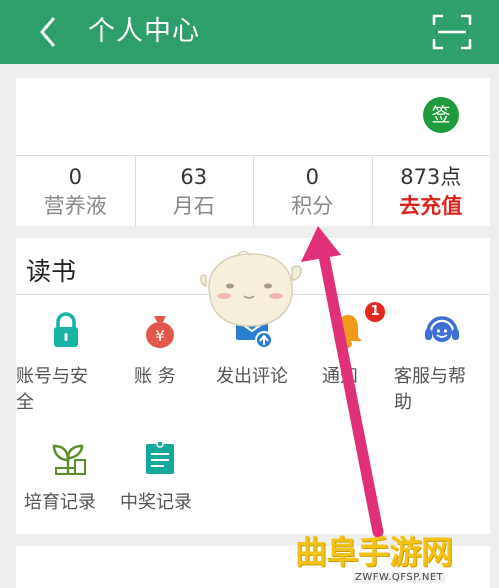  I want to click on recharge-link: 去充值, so click(431, 206).